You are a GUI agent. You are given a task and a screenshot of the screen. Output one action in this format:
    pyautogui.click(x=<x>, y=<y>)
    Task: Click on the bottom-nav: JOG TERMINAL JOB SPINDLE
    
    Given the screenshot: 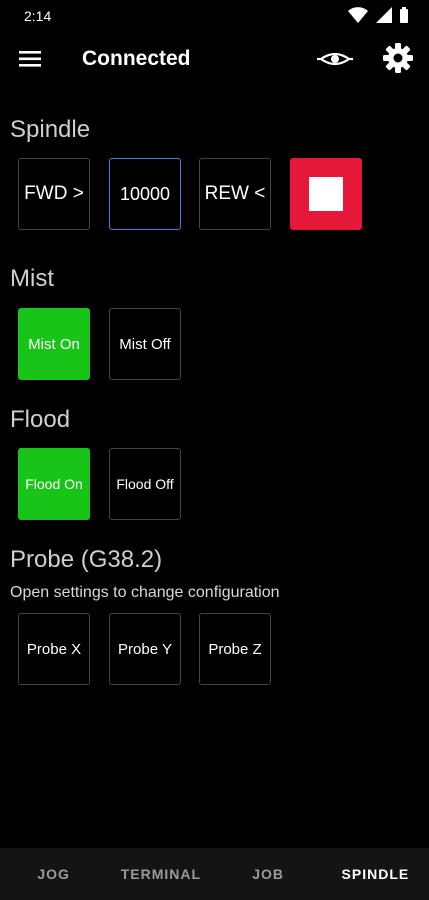 What is the action you would take?
    pyautogui.click(x=214, y=874)
    